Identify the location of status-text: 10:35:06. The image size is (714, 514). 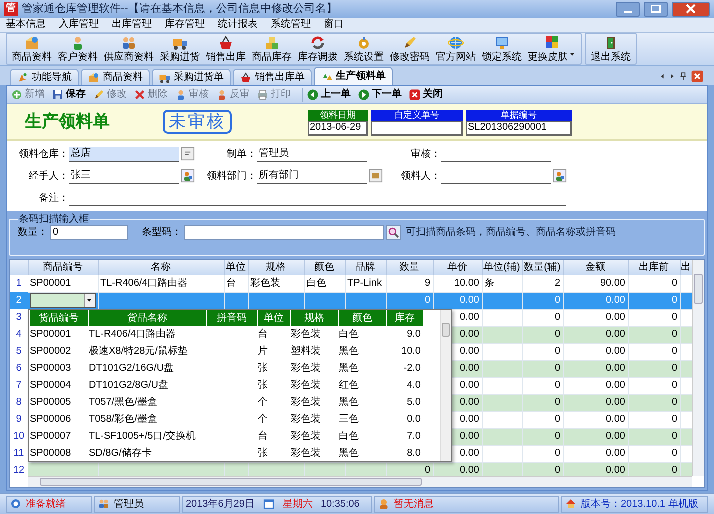
(340, 505).